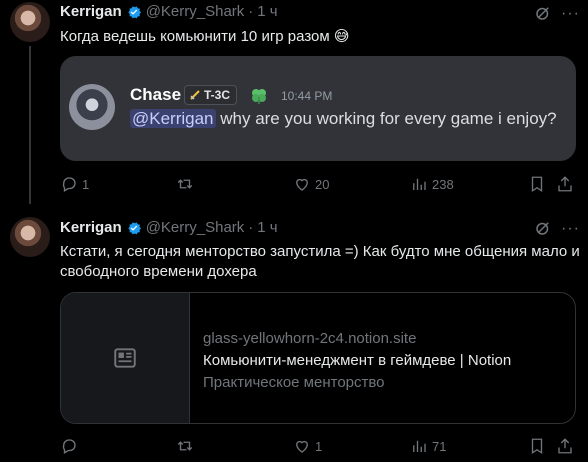 The image size is (588, 462). I want to click on tweet-actions: 1 20 238, so click(318, 185).